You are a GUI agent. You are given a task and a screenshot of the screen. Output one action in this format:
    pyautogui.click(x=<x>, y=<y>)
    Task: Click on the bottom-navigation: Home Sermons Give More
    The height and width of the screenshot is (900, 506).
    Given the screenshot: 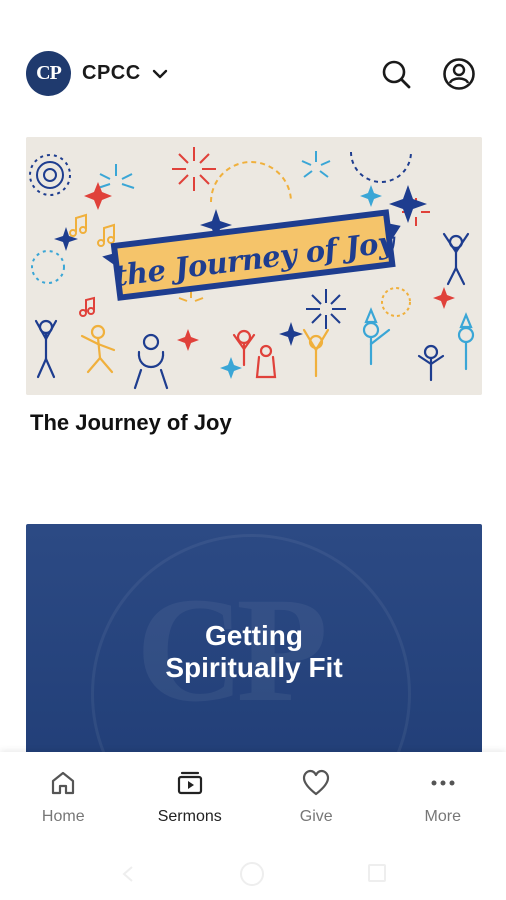 What is the action you would take?
    pyautogui.click(x=253, y=797)
    